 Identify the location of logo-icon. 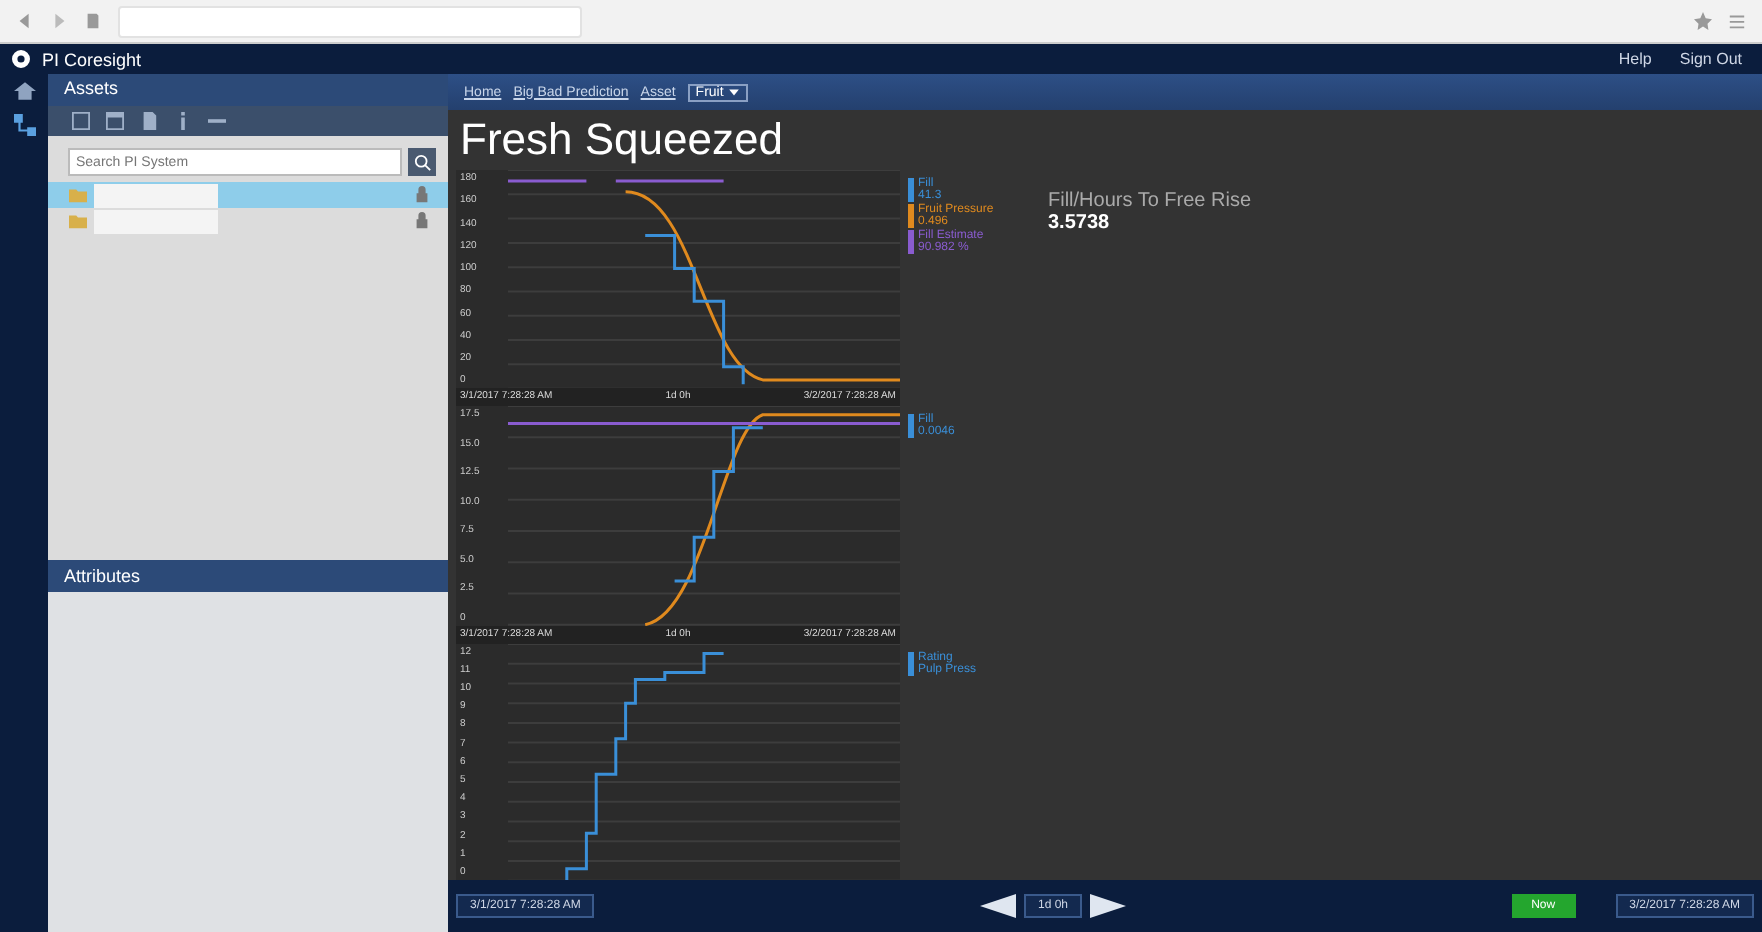
(21, 59).